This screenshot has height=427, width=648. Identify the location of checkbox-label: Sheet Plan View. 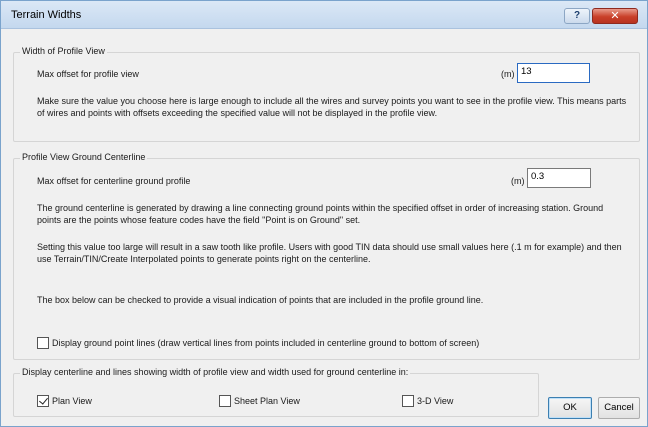
(267, 401).